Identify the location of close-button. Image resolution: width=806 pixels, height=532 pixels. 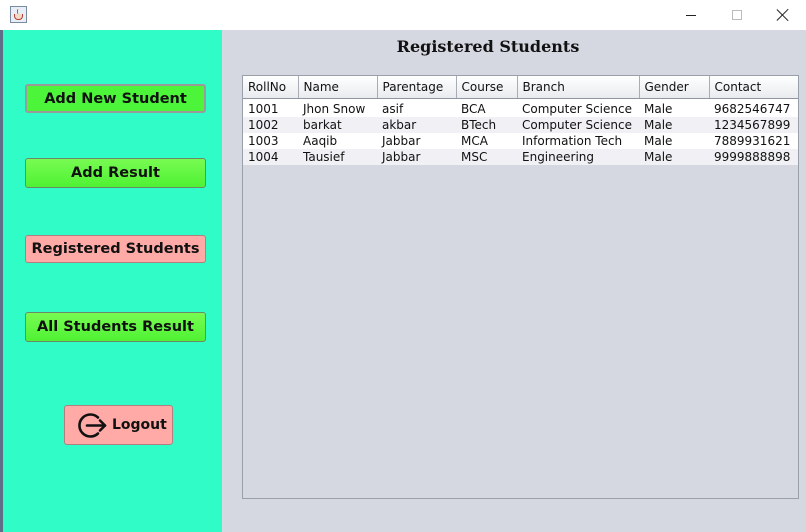
(783, 15).